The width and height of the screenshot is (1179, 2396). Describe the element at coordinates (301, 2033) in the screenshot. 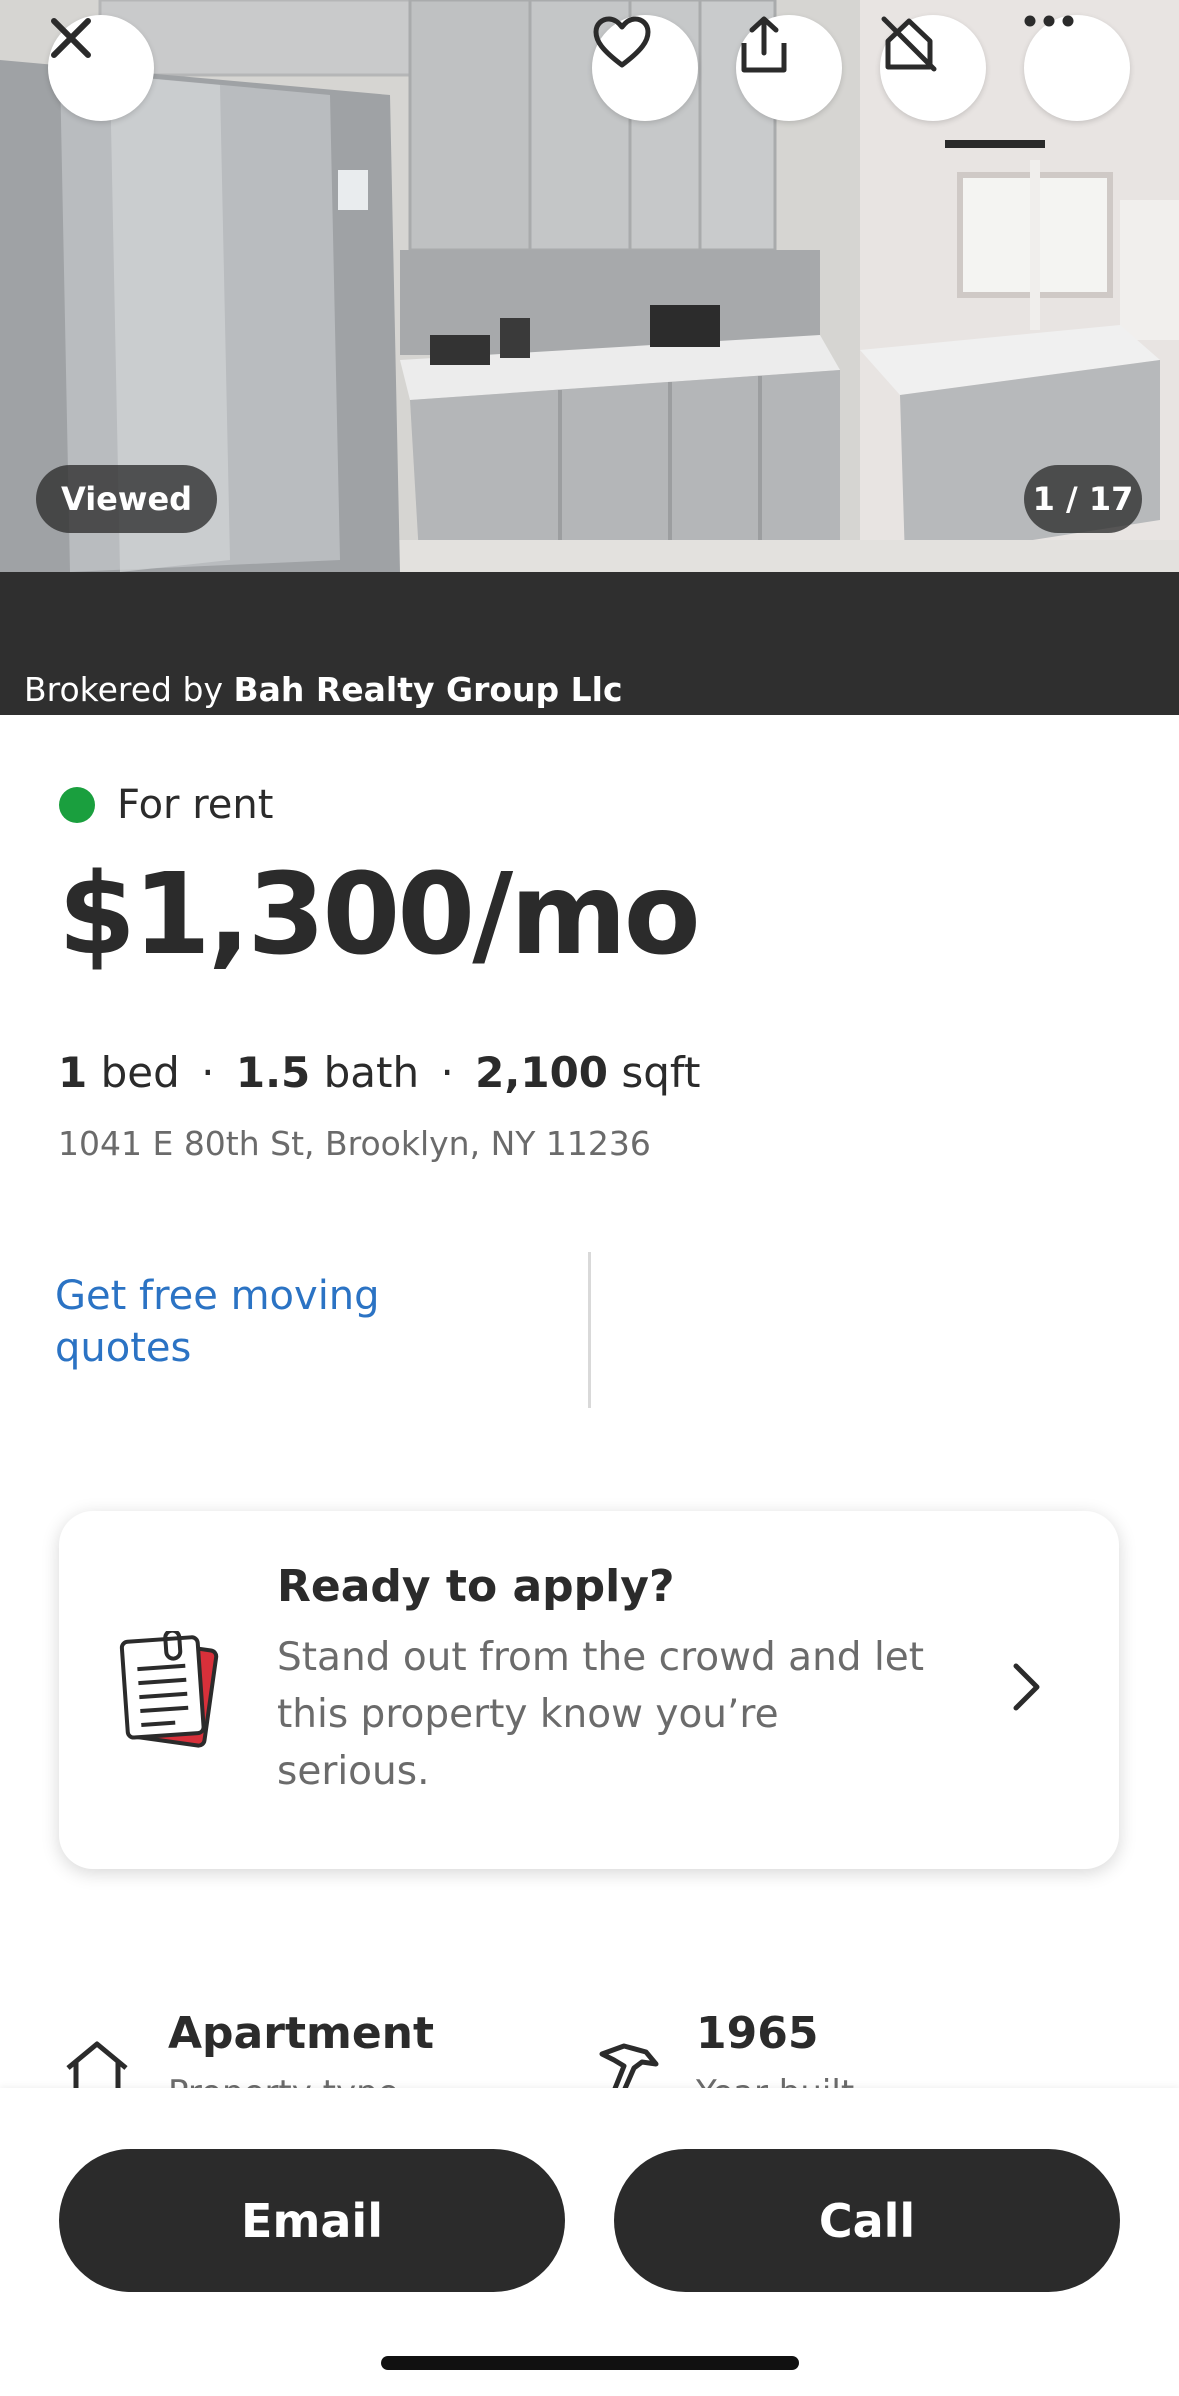

I see `property-type-value: Apartment` at that location.